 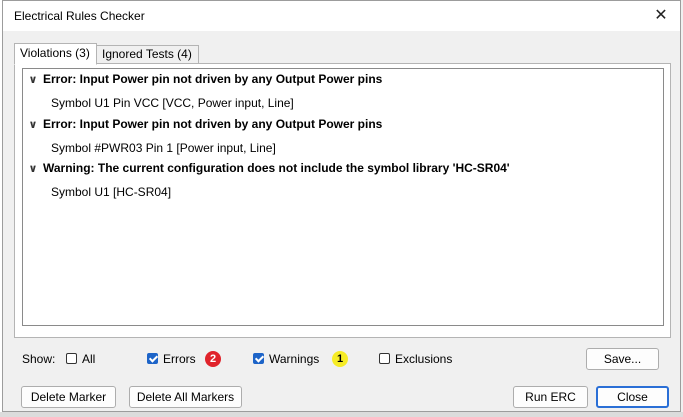 What do you see at coordinates (152, 358) in the screenshot?
I see `errors-checkbox` at bounding box center [152, 358].